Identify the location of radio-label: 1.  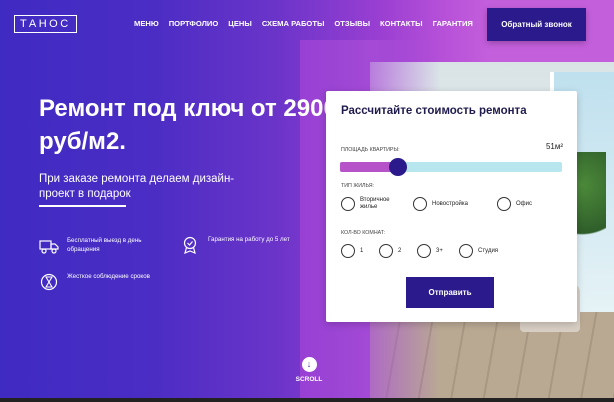
(362, 250).